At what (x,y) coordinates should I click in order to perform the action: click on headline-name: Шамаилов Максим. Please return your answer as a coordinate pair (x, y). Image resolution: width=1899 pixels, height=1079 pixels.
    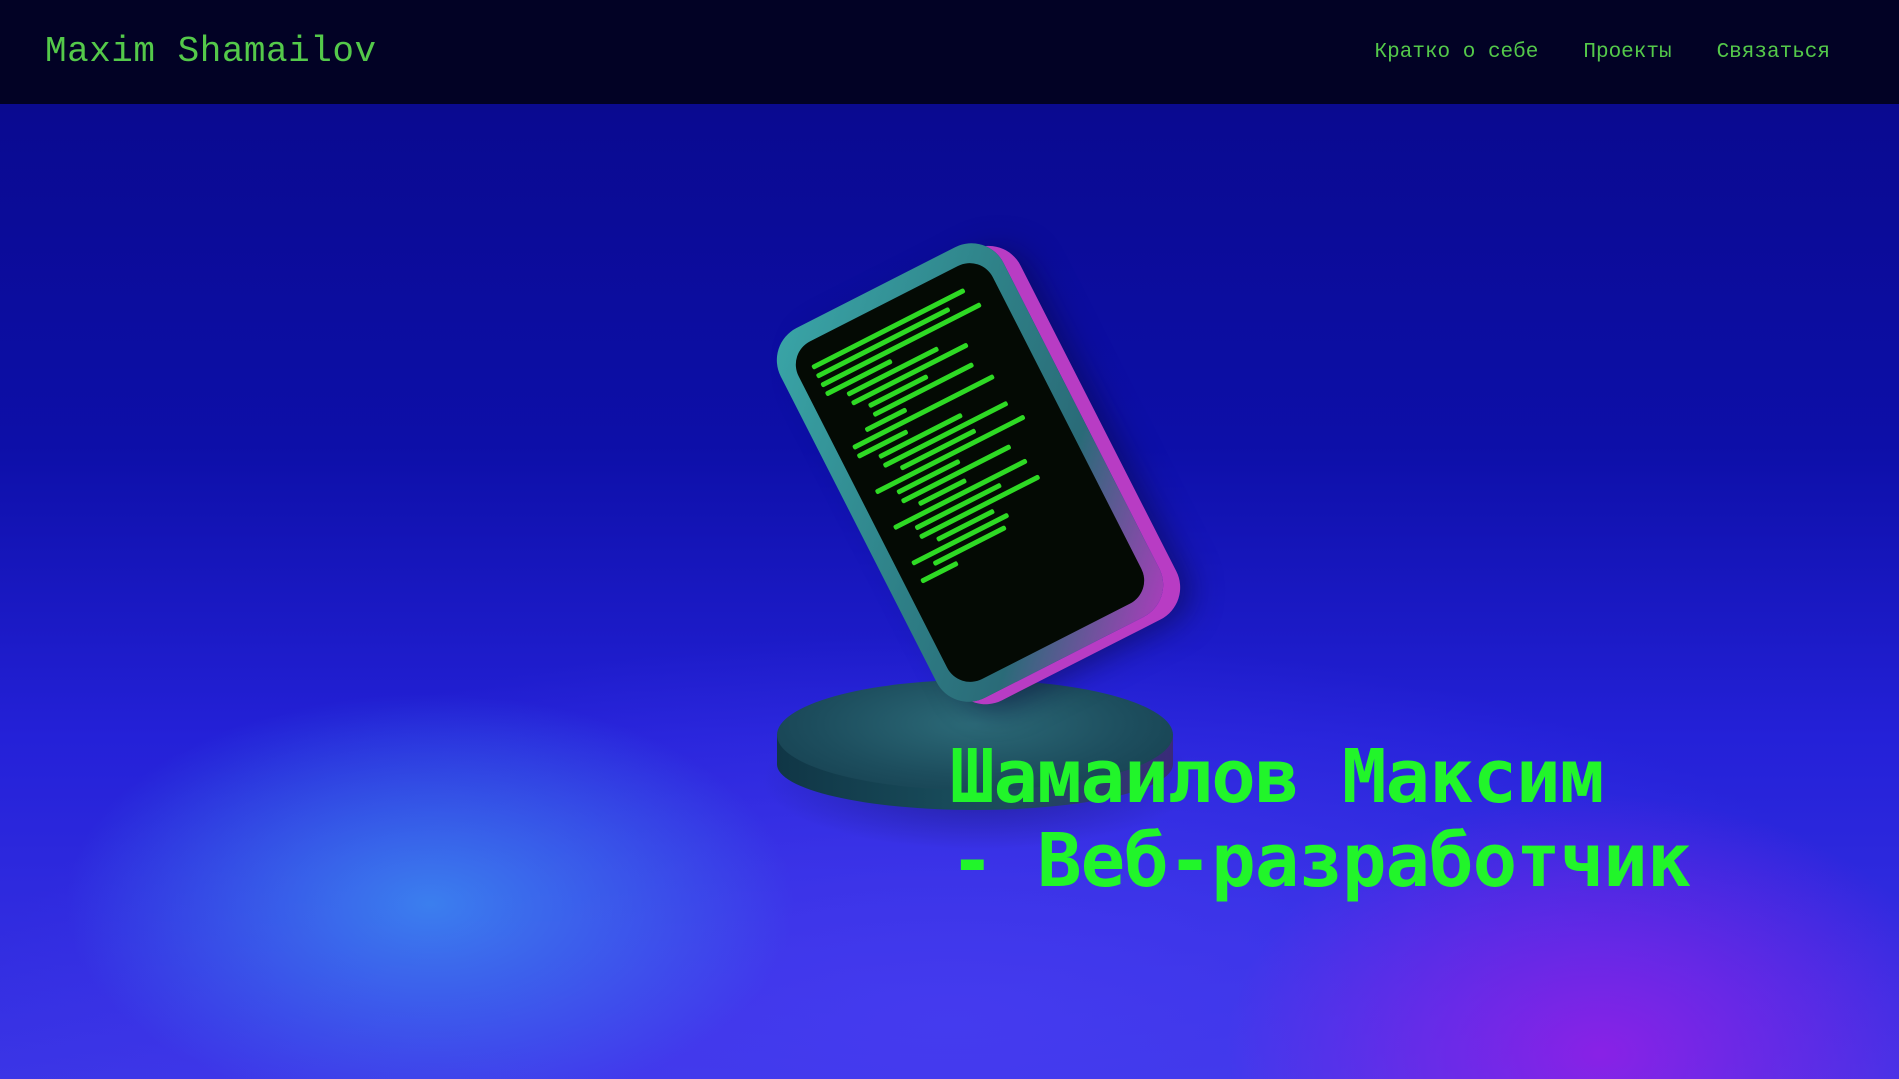
    Looking at the image, I should click on (1277, 777).